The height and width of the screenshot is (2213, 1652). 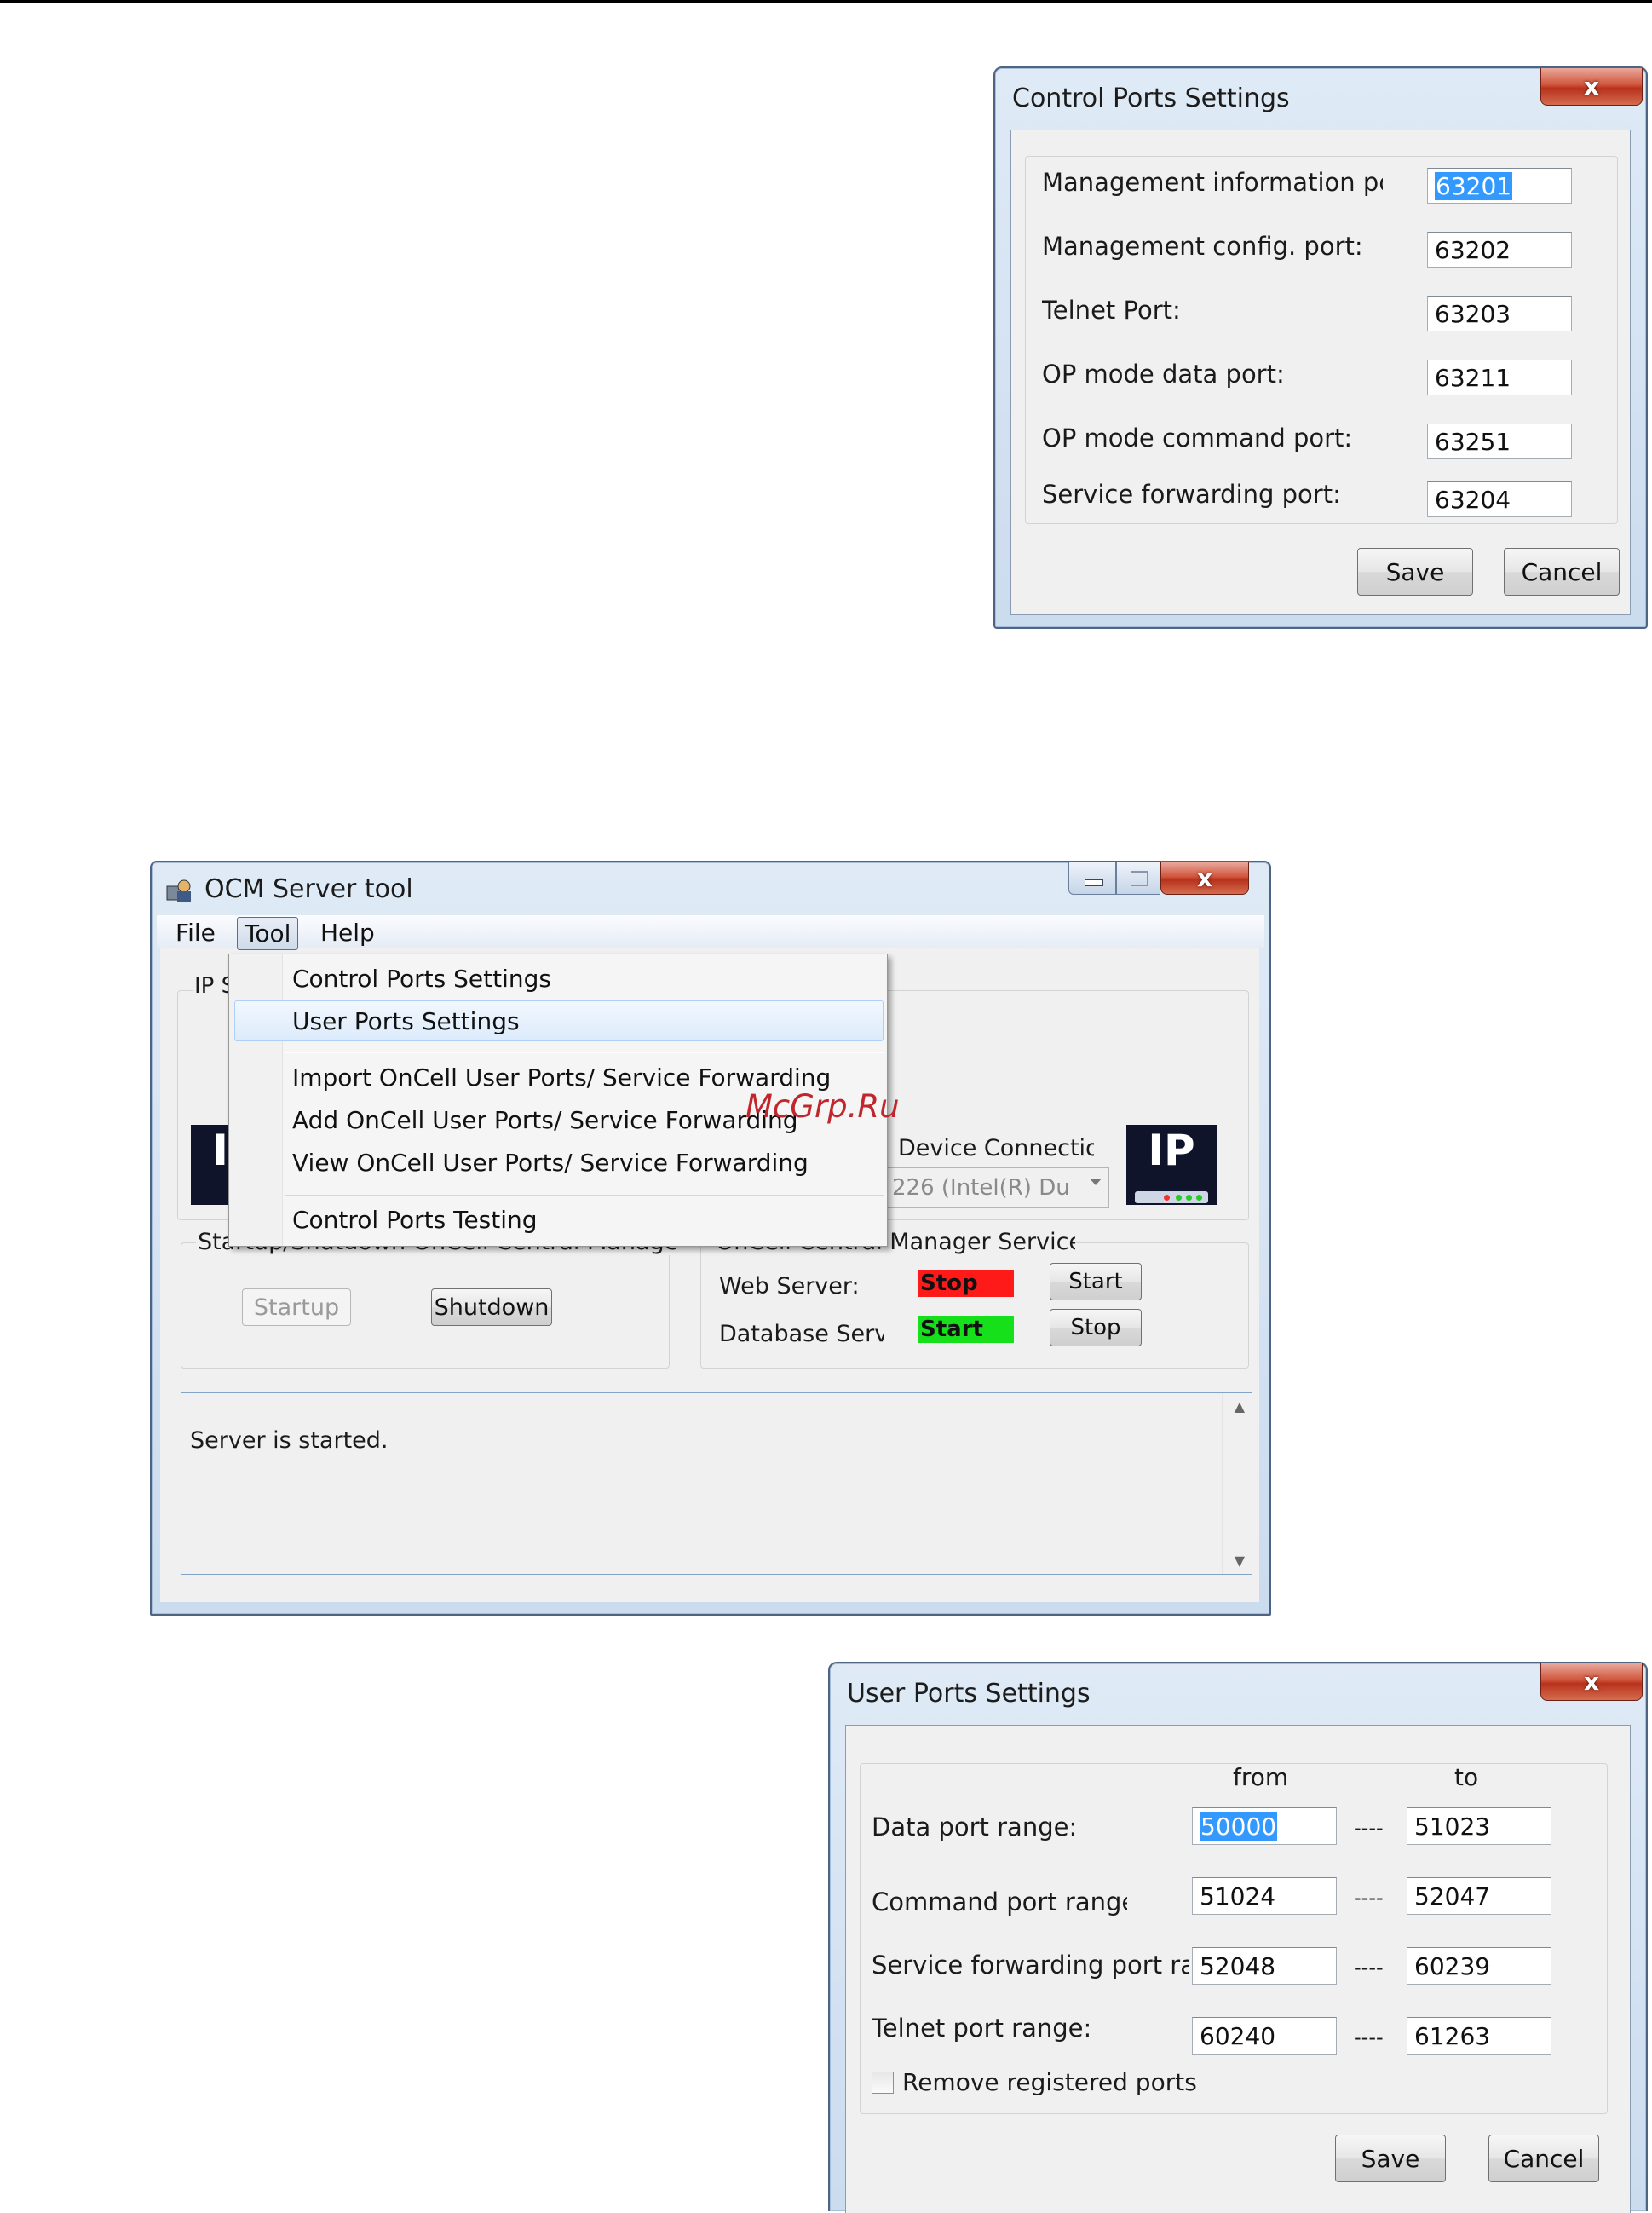 I want to click on dialog-title: Control Ports Settings, so click(x=1151, y=98).